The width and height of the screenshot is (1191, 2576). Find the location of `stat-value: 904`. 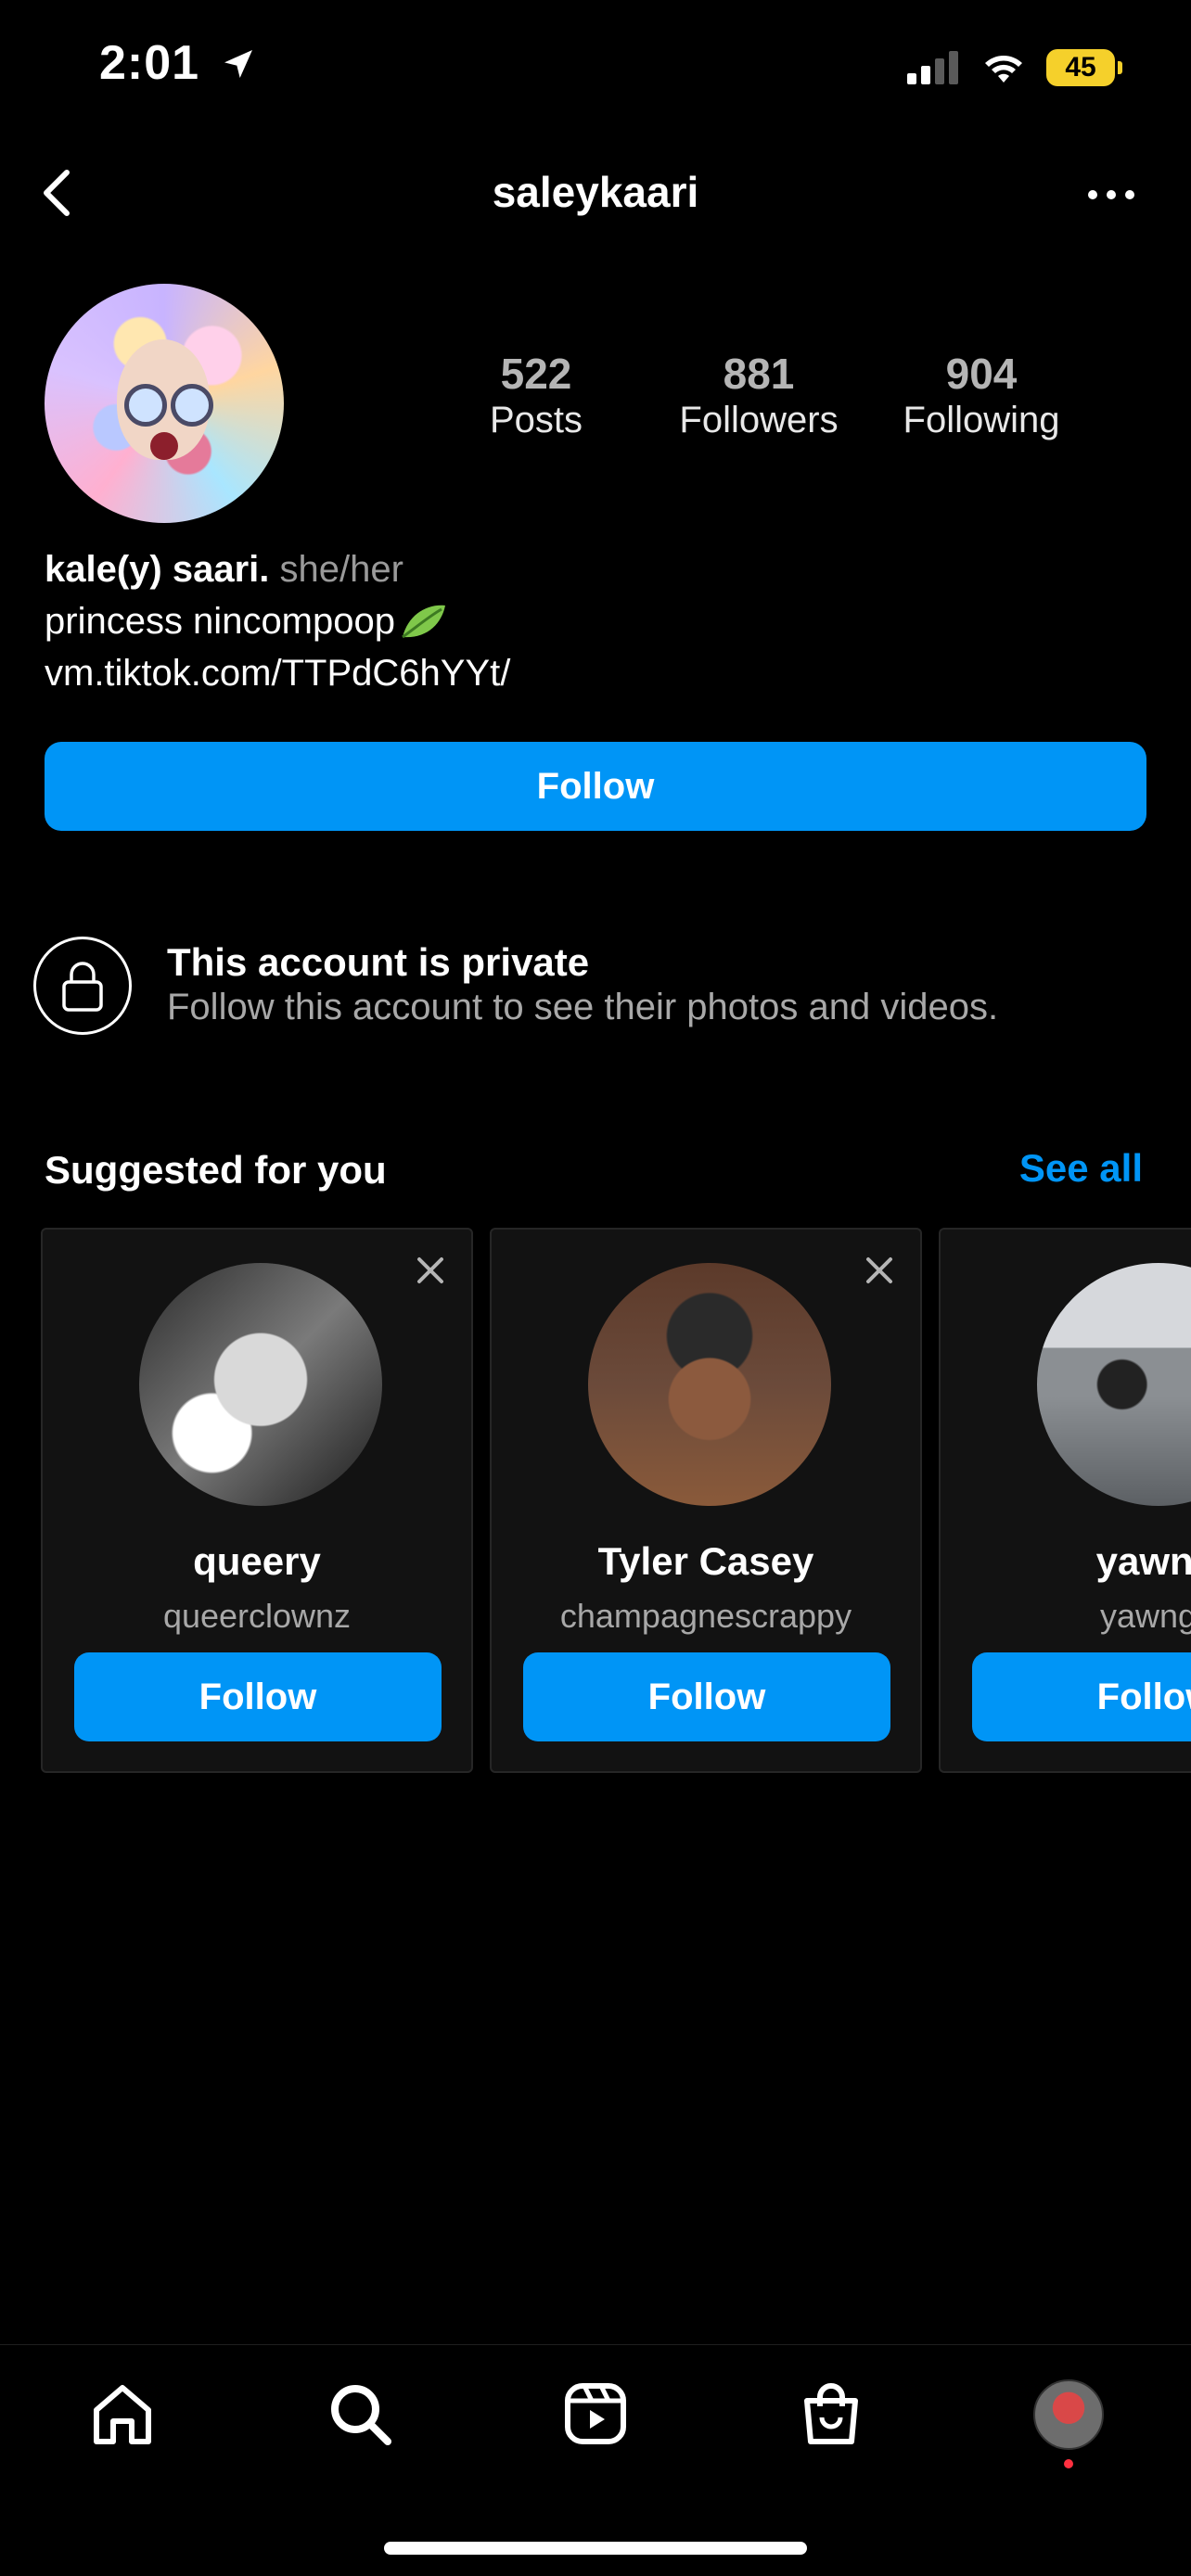

stat-value: 904 is located at coordinates (981, 374).